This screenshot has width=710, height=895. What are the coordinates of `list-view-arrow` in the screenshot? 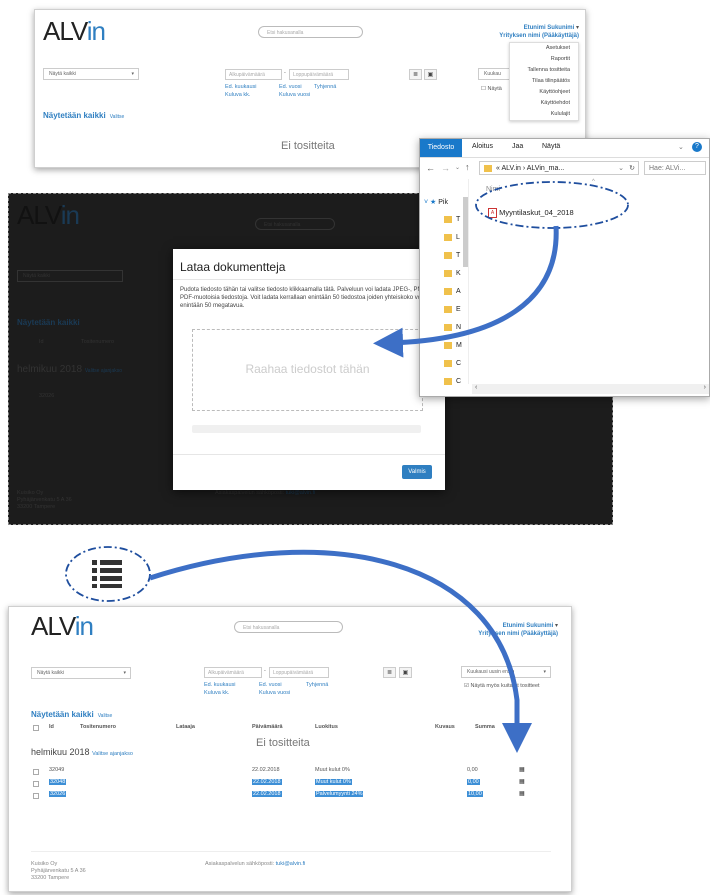 It's located at (340, 651).